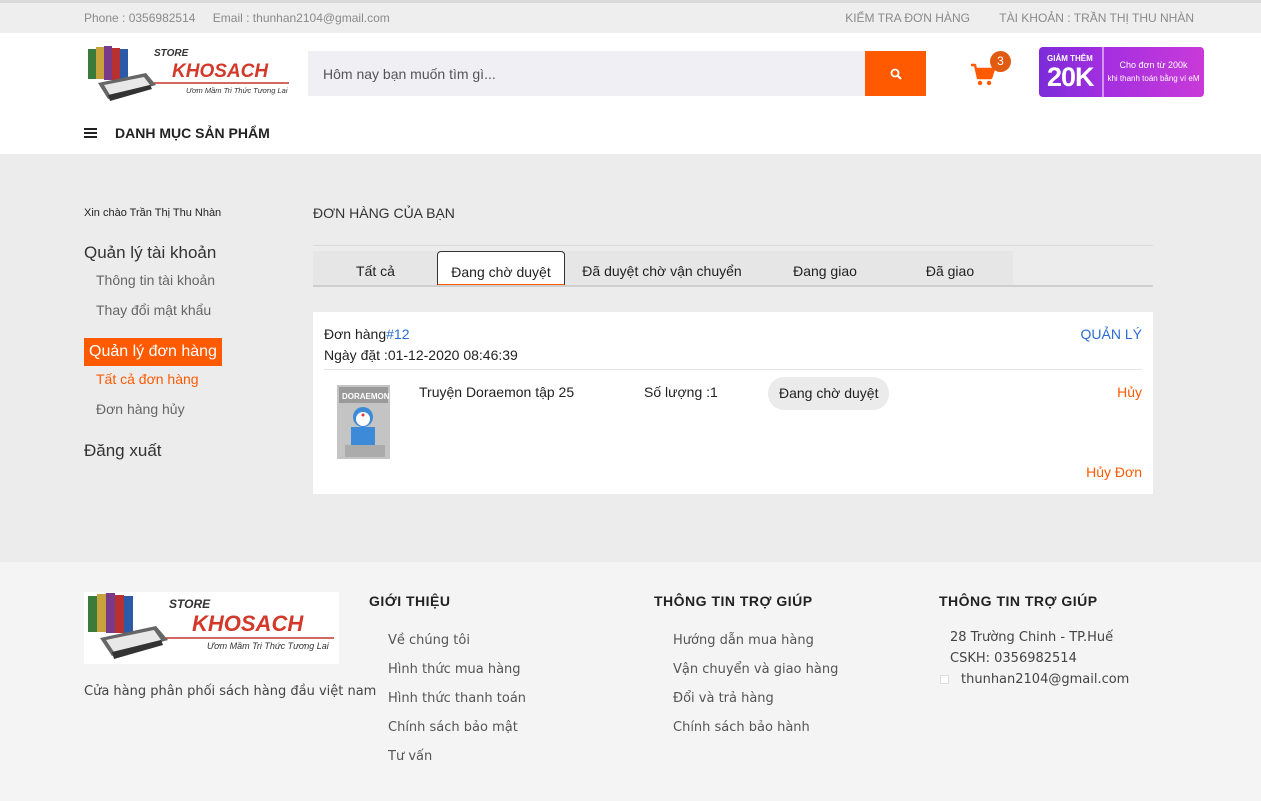 This screenshot has width=1261, height=801. I want to click on greeting-text: Xin chào Trần Thị Thu Nhàn, so click(153, 213).